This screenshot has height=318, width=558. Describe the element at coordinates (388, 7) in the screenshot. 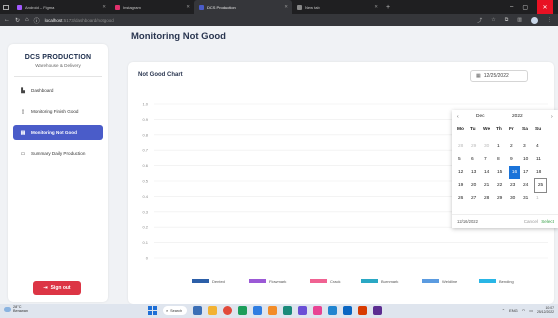

I see `new-tab-button: +` at that location.